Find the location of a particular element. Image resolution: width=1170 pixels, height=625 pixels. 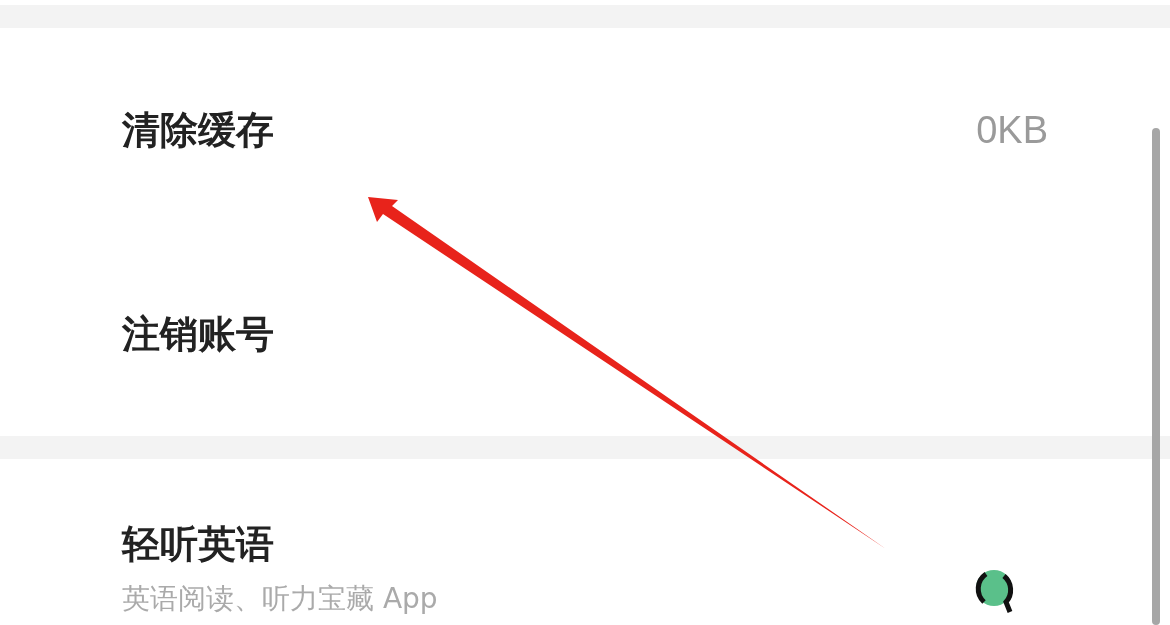

setting-value: 0KB is located at coordinates (1012, 130).